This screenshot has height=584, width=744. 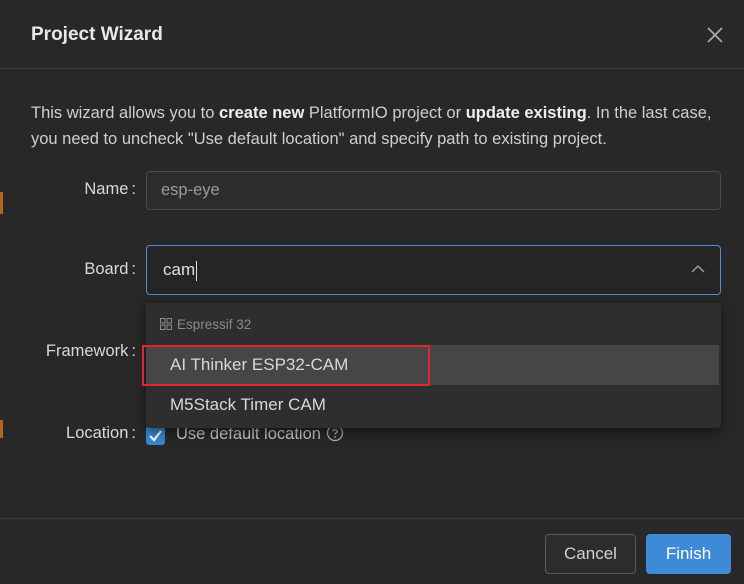 I want to click on name-label: Name:, so click(x=98, y=189).